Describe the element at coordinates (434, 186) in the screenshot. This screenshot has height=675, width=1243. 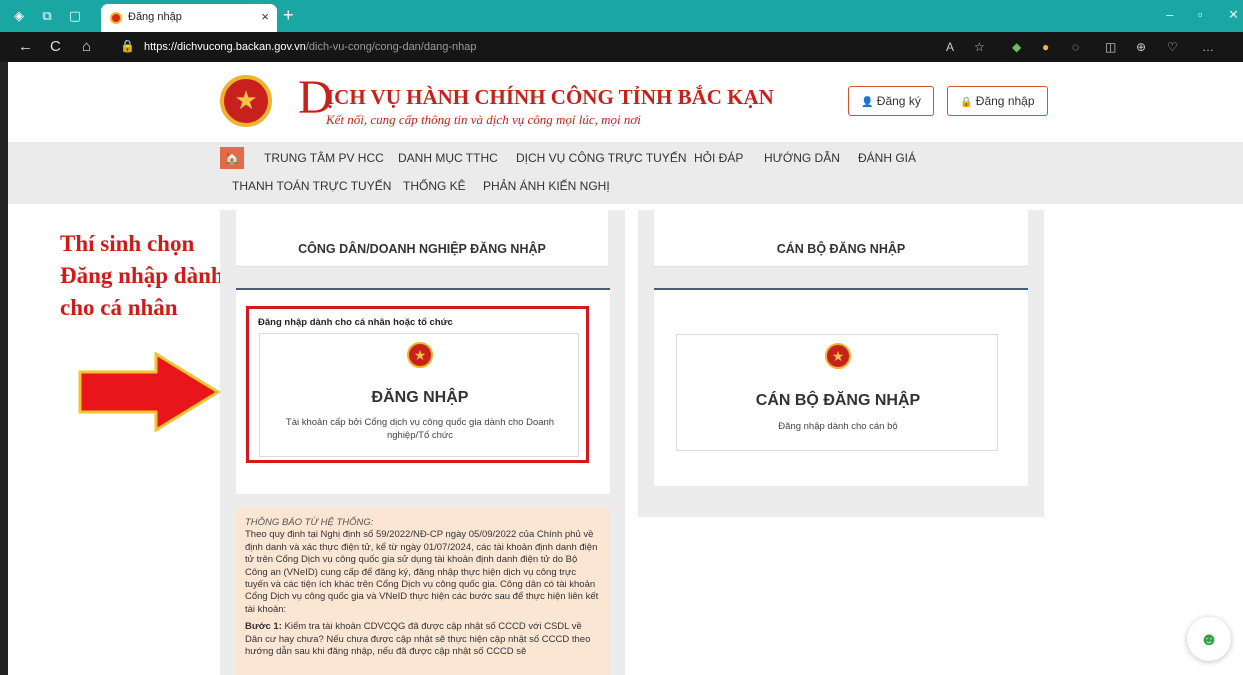
I see `menu-item-thong-ke: THỐNG KÊ` at that location.